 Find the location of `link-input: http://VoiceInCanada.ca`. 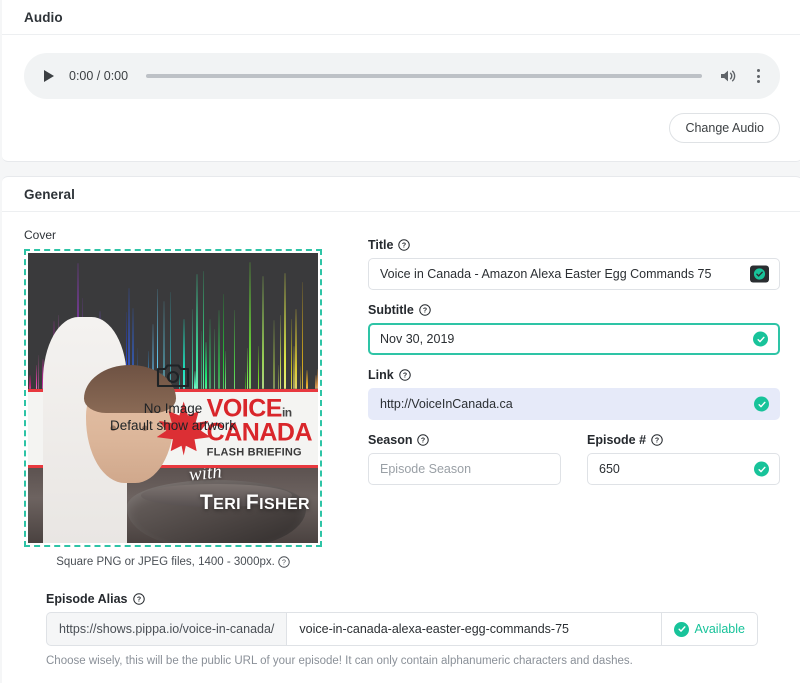

link-input: http://VoiceInCanada.ca is located at coordinates (574, 404).